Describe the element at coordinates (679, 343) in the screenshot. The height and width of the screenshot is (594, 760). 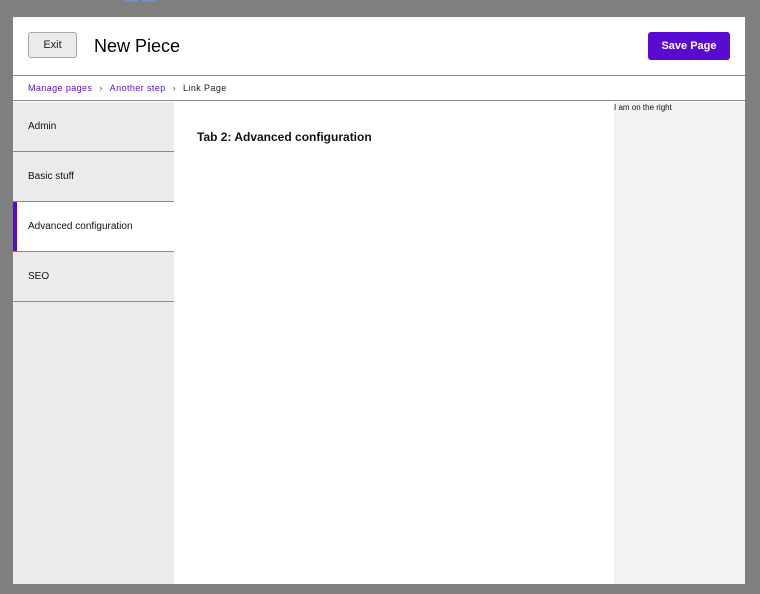
I see `right-panel: I am on the right` at that location.